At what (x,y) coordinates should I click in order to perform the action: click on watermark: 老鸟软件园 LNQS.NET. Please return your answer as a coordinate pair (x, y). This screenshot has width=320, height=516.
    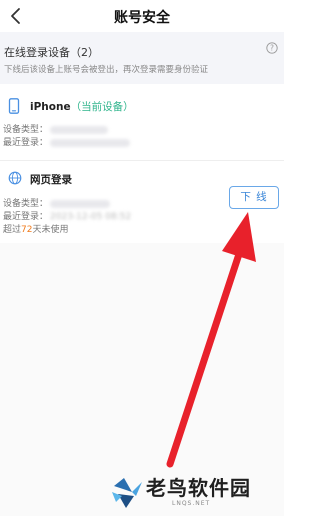
    Looking at the image, I should click on (195, 493).